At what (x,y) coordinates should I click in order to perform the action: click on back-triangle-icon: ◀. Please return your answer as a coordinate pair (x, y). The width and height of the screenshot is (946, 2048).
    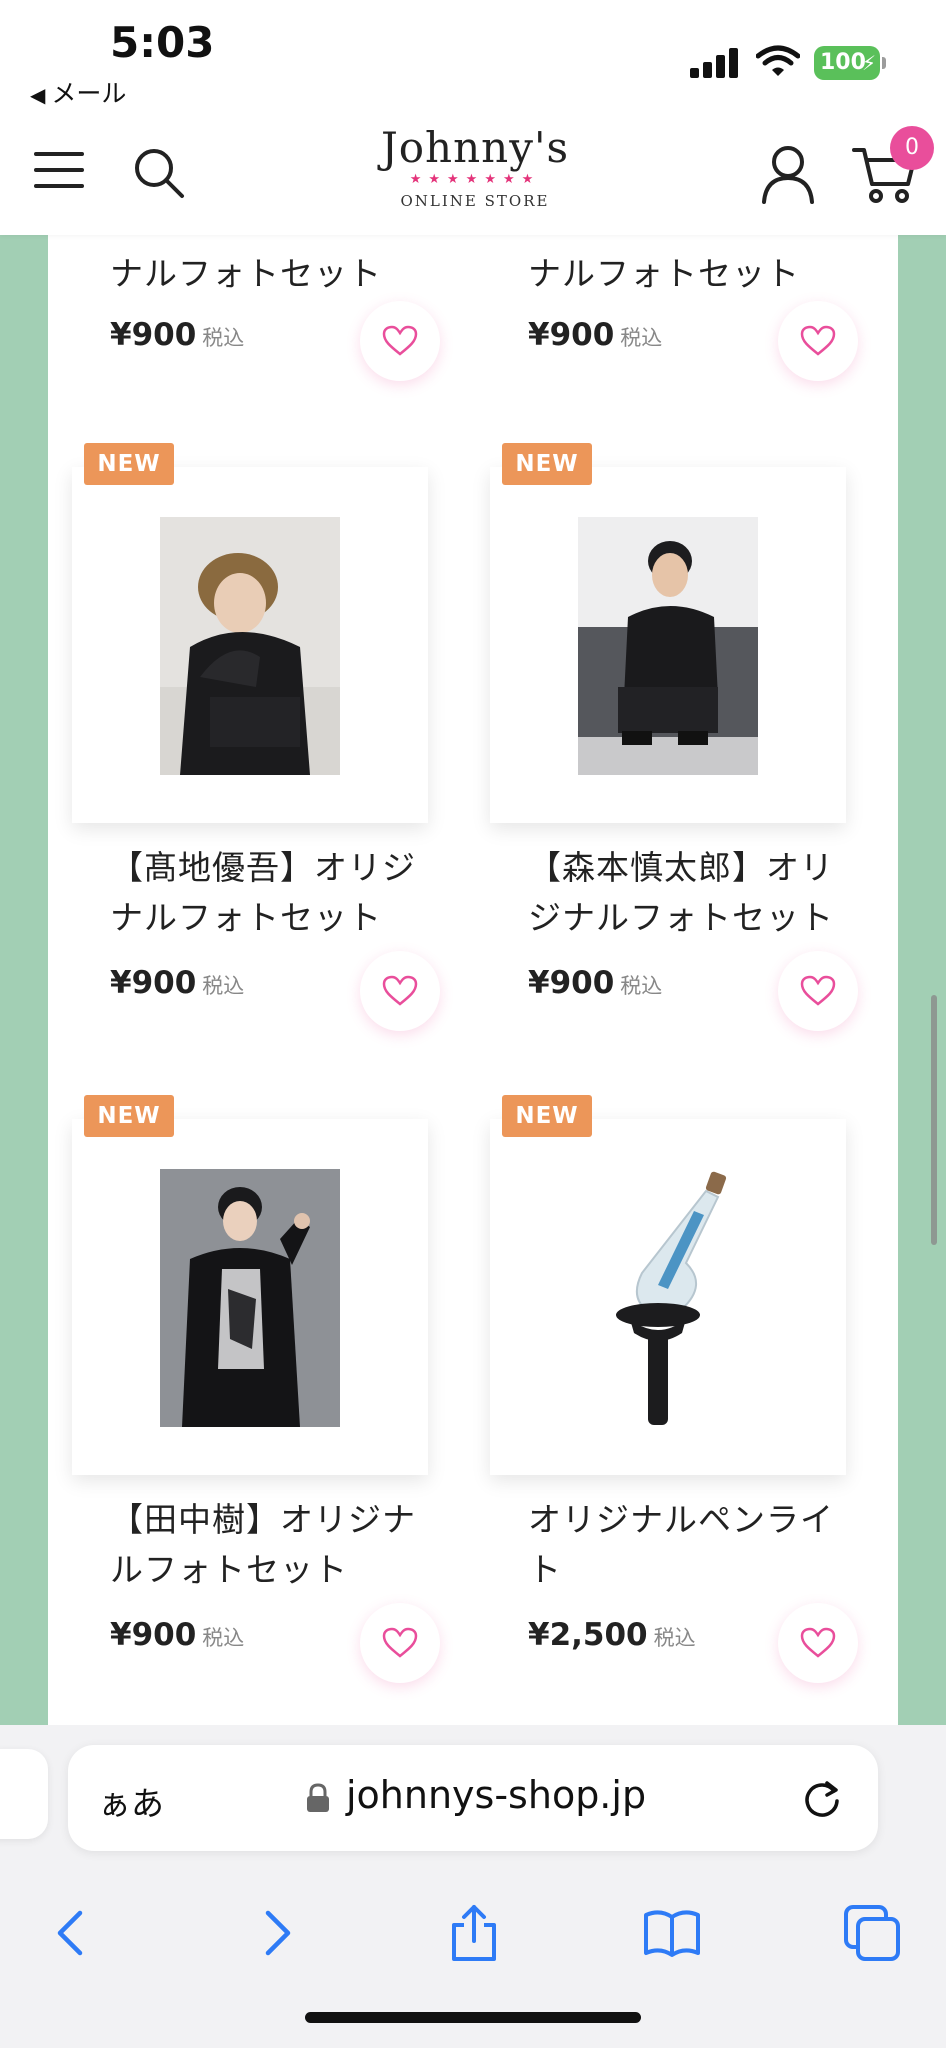
    Looking at the image, I should click on (38, 95).